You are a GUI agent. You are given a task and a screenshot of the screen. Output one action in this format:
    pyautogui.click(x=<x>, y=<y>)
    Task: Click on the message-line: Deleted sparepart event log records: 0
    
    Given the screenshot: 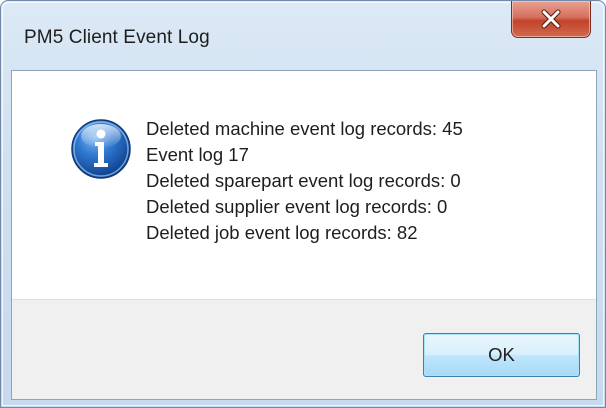 What is the action you would take?
    pyautogui.click(x=303, y=180)
    